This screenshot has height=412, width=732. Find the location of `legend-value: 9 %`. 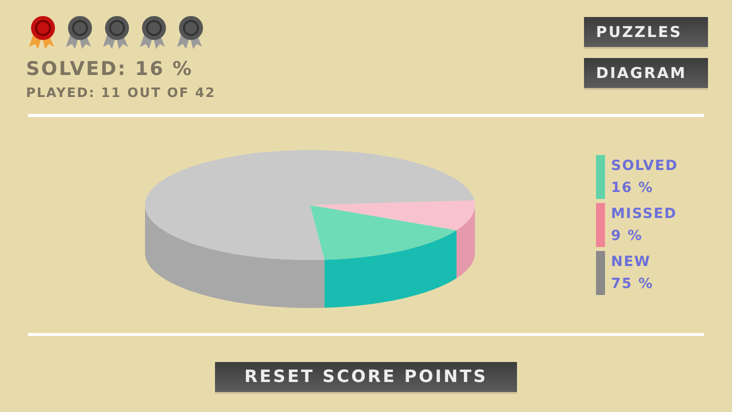

legend-value: 9 % is located at coordinates (627, 236).